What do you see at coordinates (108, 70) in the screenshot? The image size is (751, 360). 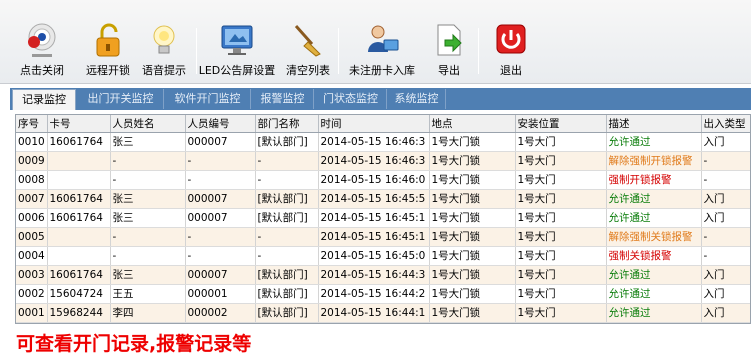 I see `tool-label: 远程开锁` at bounding box center [108, 70].